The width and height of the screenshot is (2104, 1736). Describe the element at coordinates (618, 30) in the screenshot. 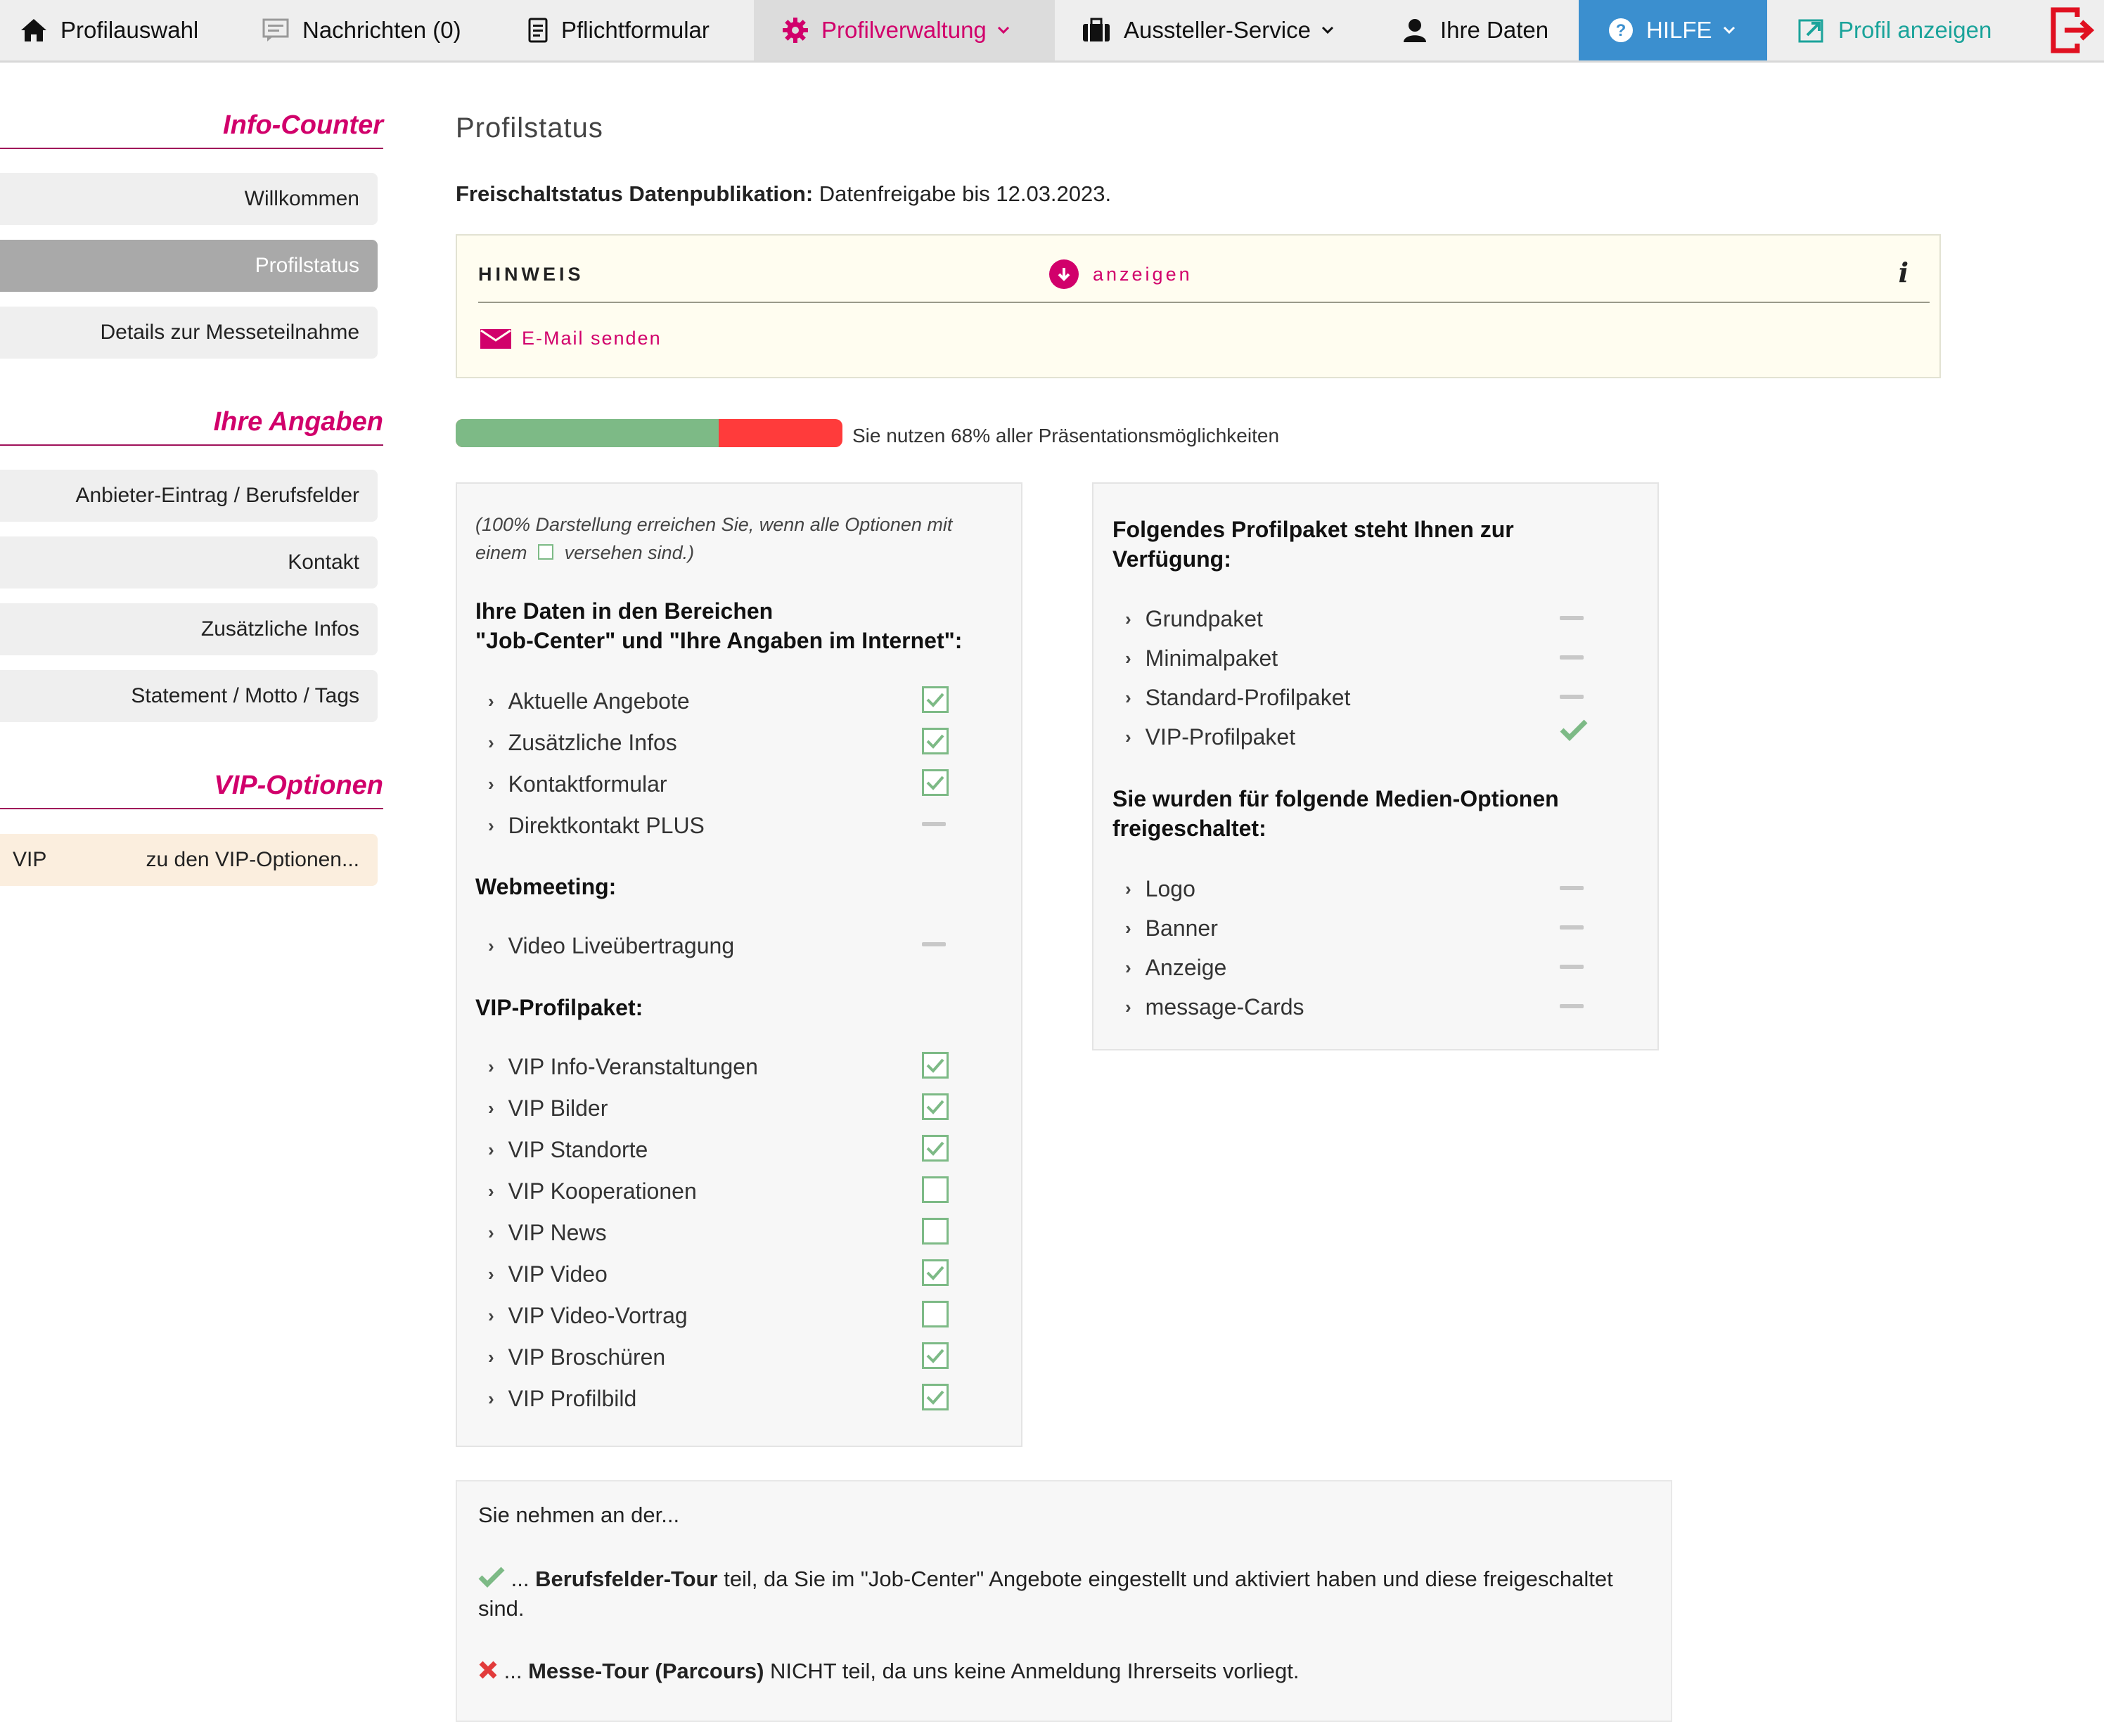

I see `nav-pflichtformular: Pflichtformular` at that location.